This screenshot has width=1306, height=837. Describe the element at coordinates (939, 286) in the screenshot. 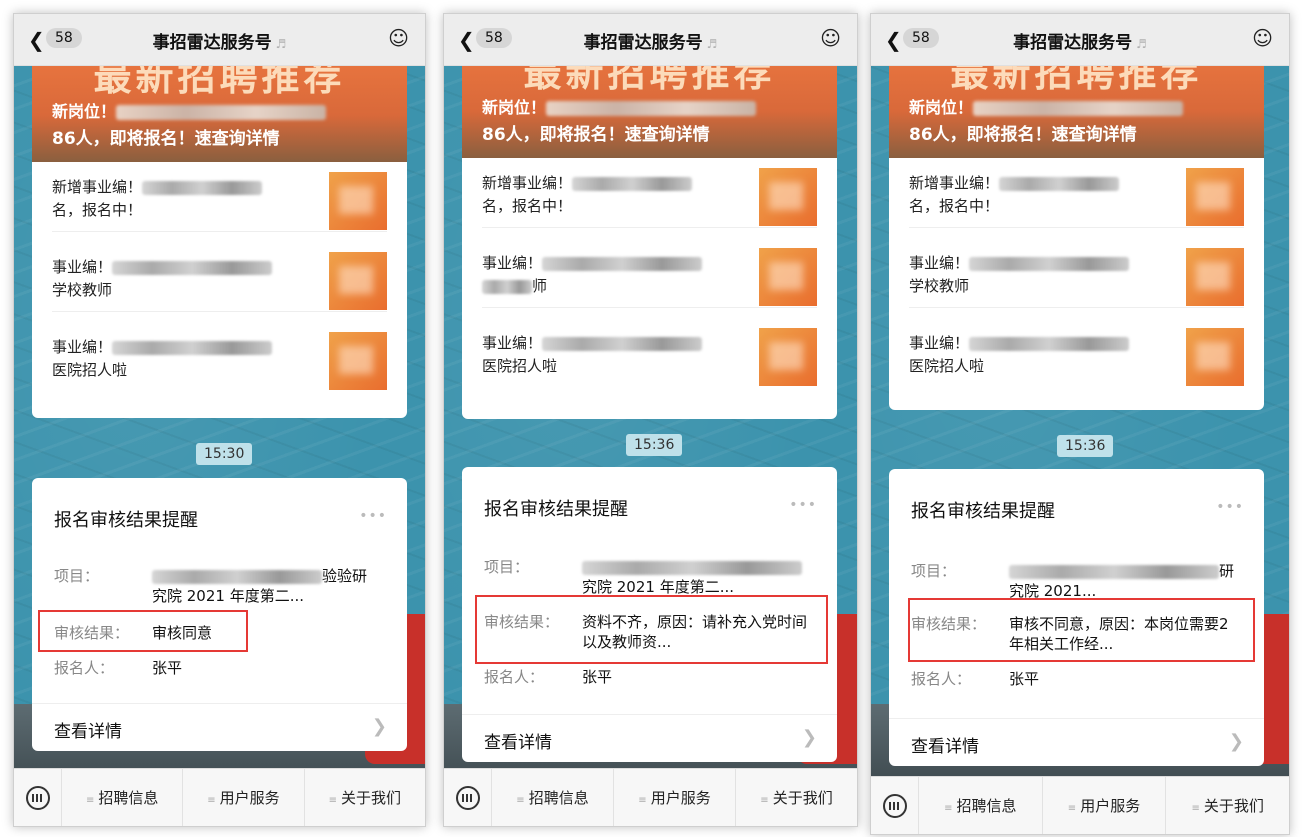

I see `article-item-line2: 学校教师` at that location.